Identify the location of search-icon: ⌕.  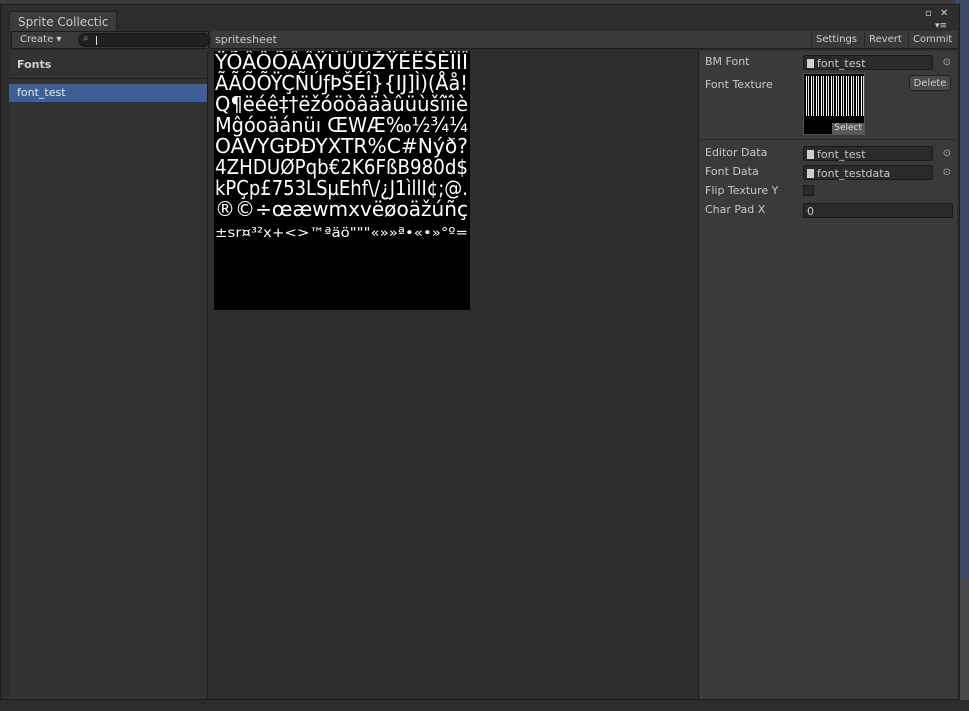
(86, 38).